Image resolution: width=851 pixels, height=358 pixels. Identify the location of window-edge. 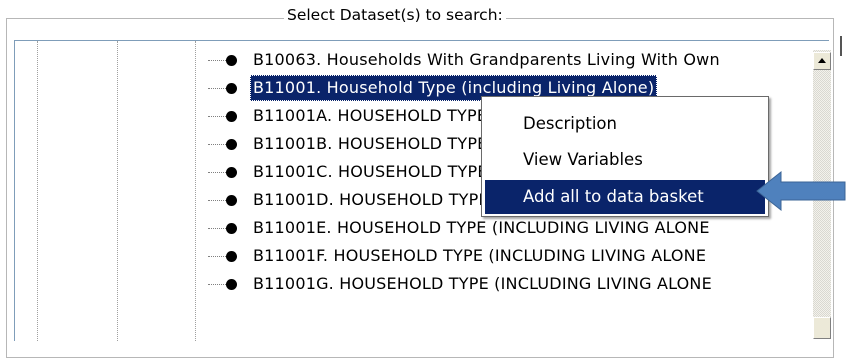
(841, 46).